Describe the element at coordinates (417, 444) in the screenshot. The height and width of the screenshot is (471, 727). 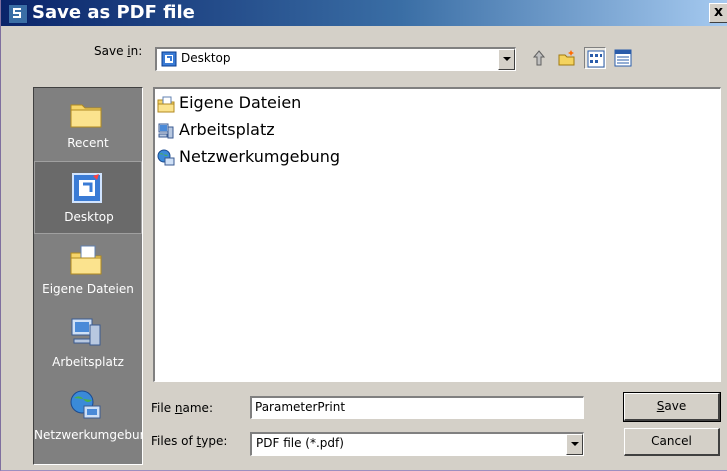
I see `file-type-dropdown: PDF file (*.pdf)` at that location.